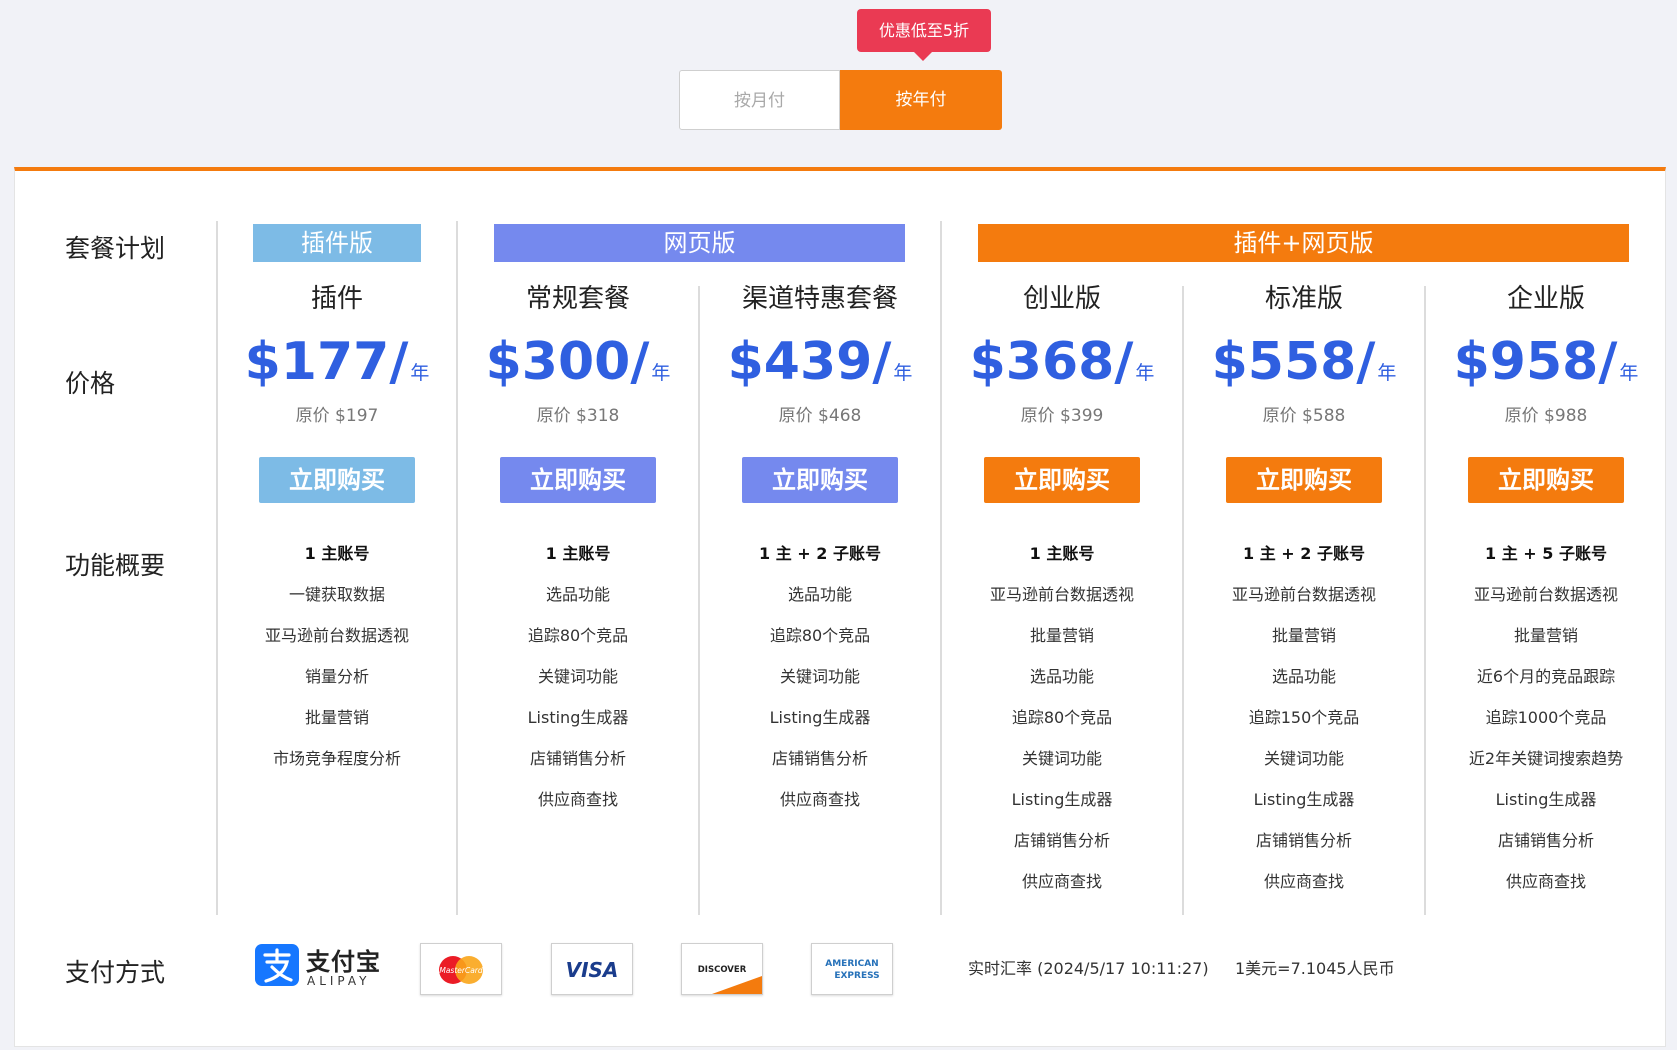 The height and width of the screenshot is (1050, 1677). Describe the element at coordinates (759, 100) in the screenshot. I see `monthly-billing-option: 按月付` at that location.